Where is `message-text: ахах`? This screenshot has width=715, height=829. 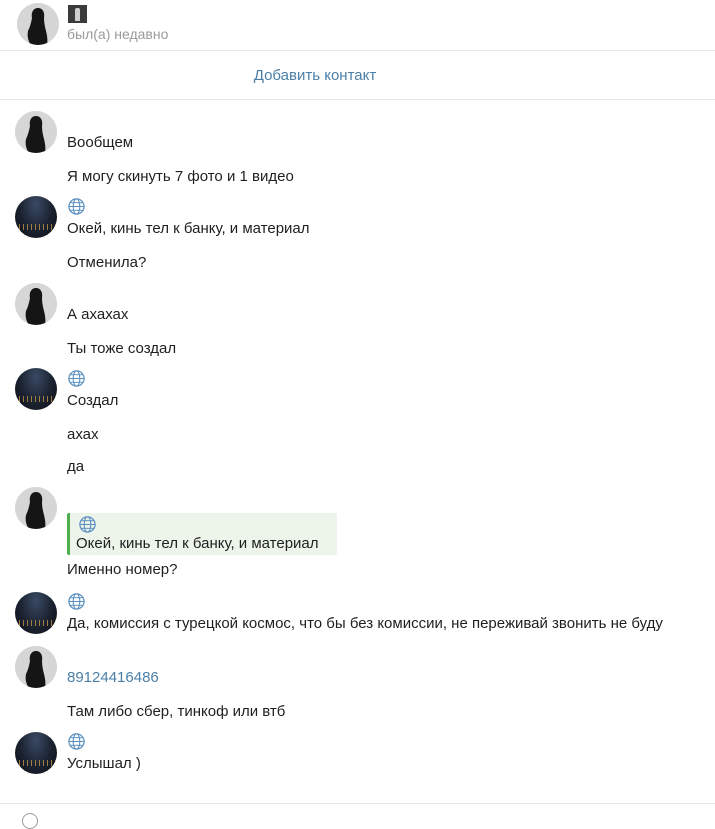 message-text: ахах is located at coordinates (83, 434).